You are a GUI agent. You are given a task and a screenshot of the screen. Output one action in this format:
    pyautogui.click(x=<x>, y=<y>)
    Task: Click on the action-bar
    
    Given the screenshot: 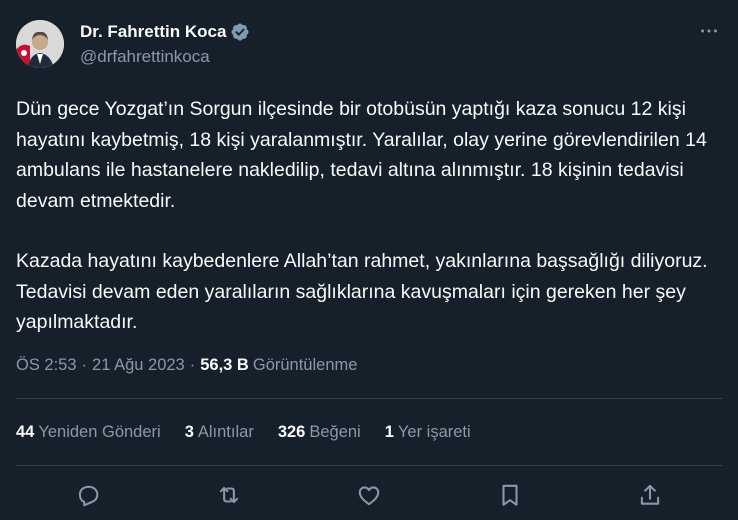 What is the action you would take?
    pyautogui.click(x=369, y=496)
    